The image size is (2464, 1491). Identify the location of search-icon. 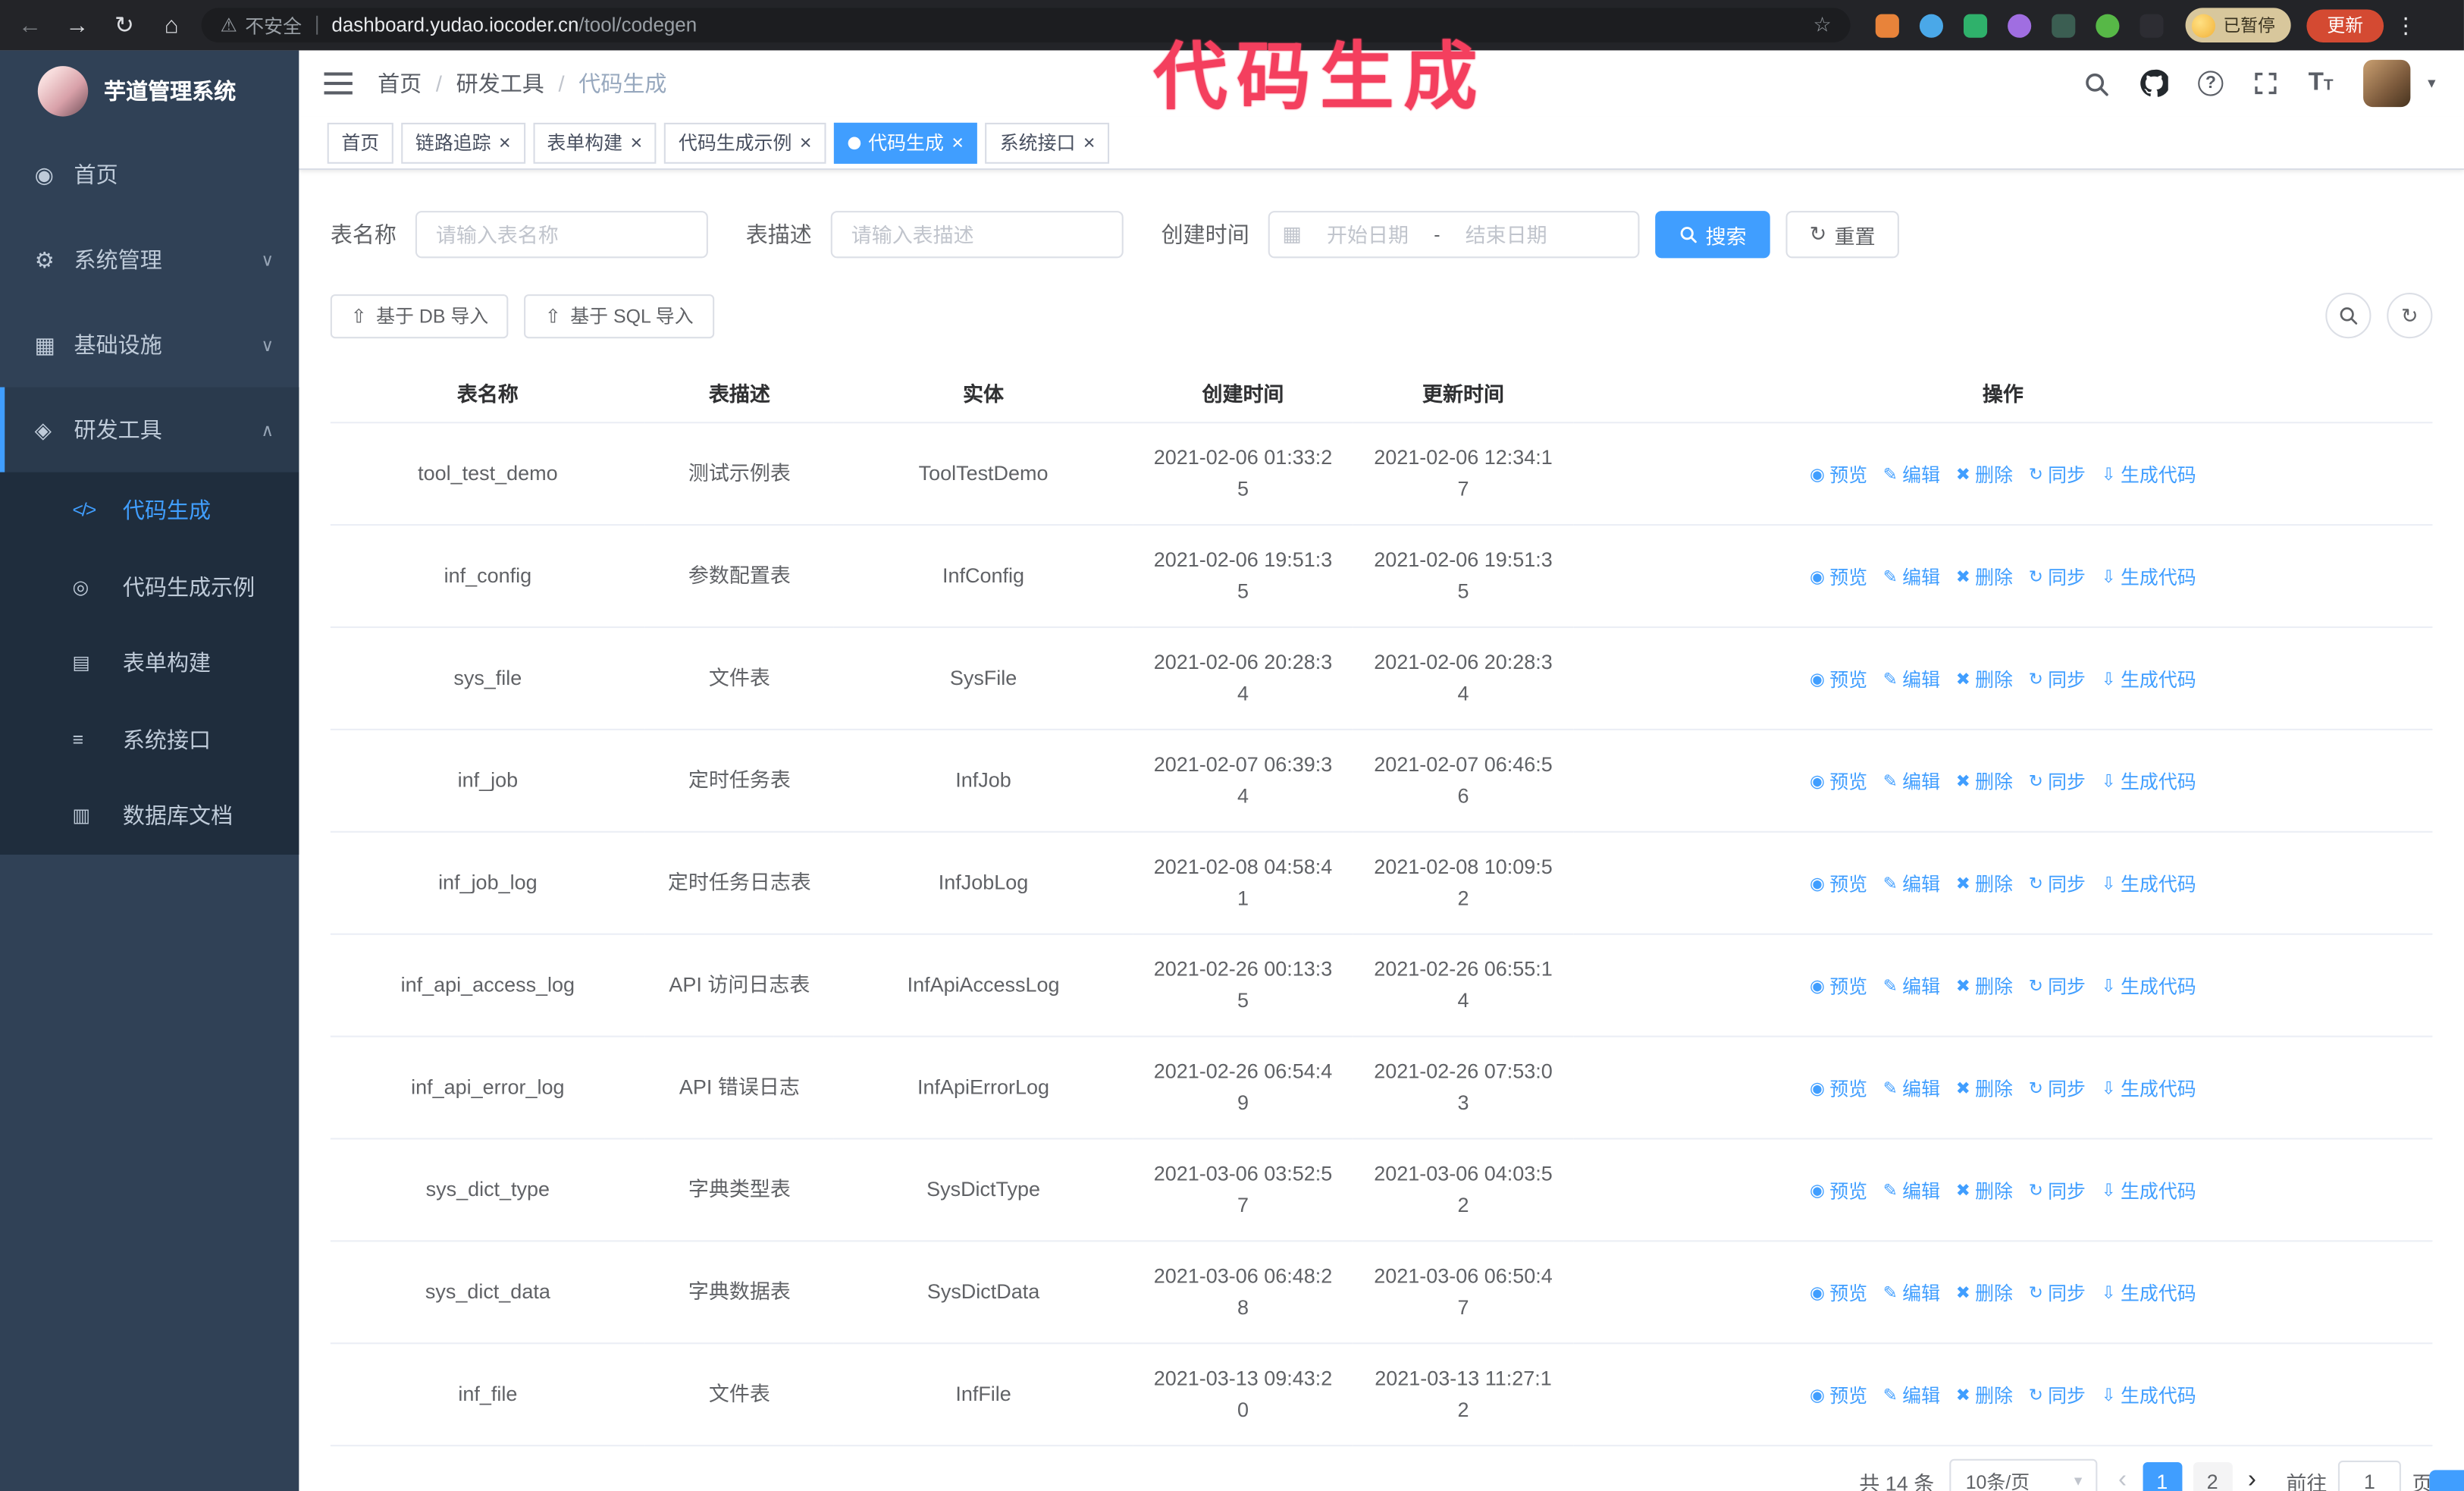
(2096, 83).